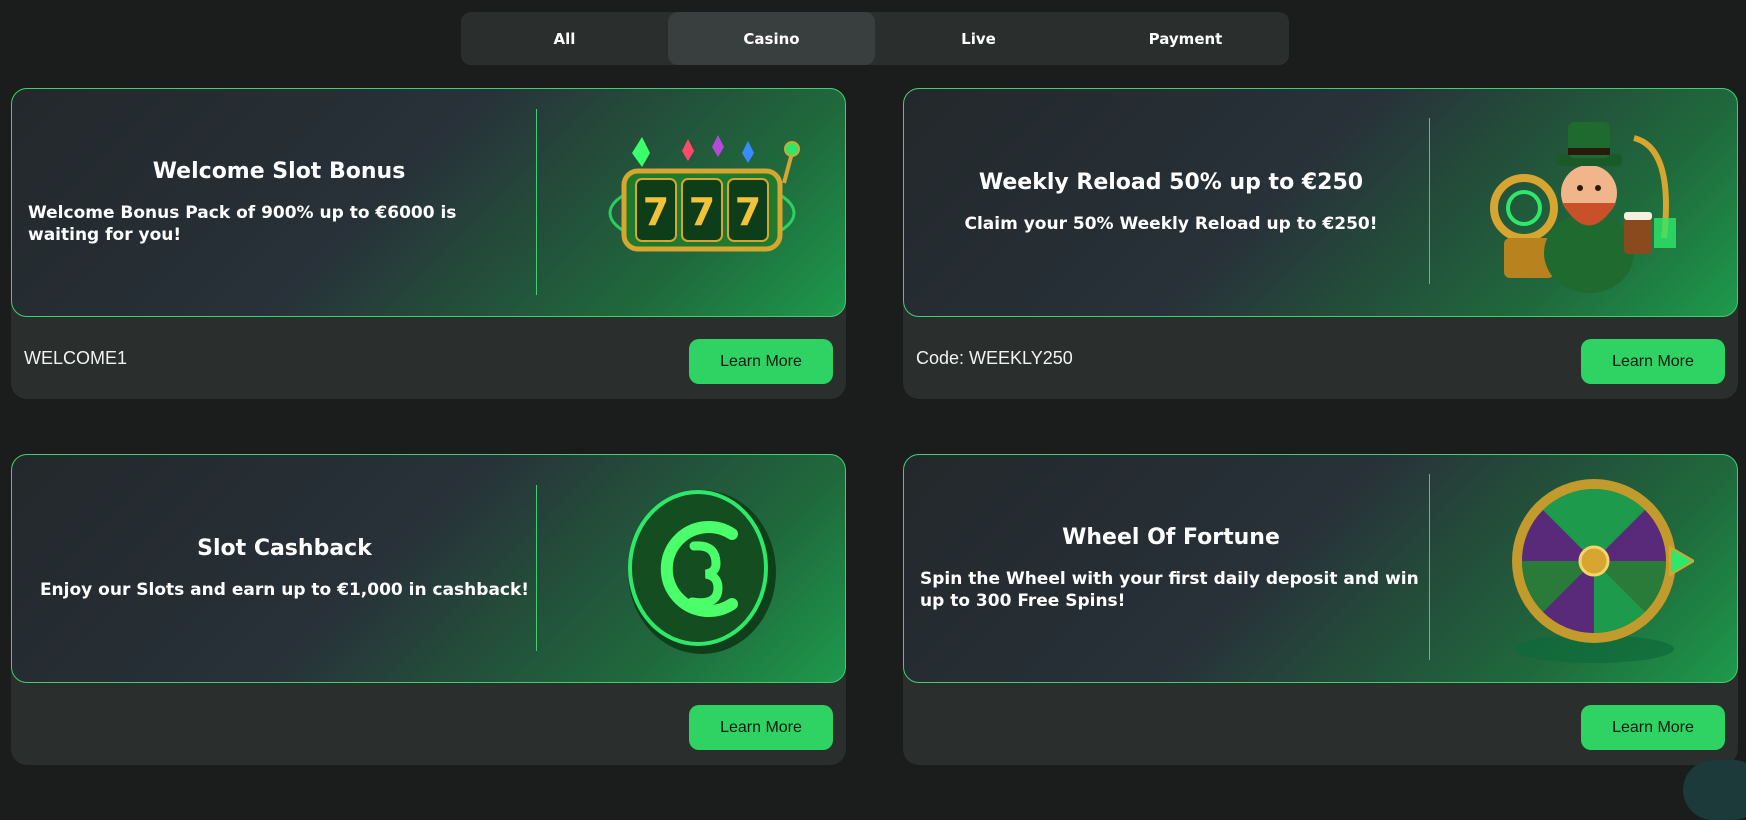  I want to click on category-tabs: All Casino Live Payment, so click(875, 38).